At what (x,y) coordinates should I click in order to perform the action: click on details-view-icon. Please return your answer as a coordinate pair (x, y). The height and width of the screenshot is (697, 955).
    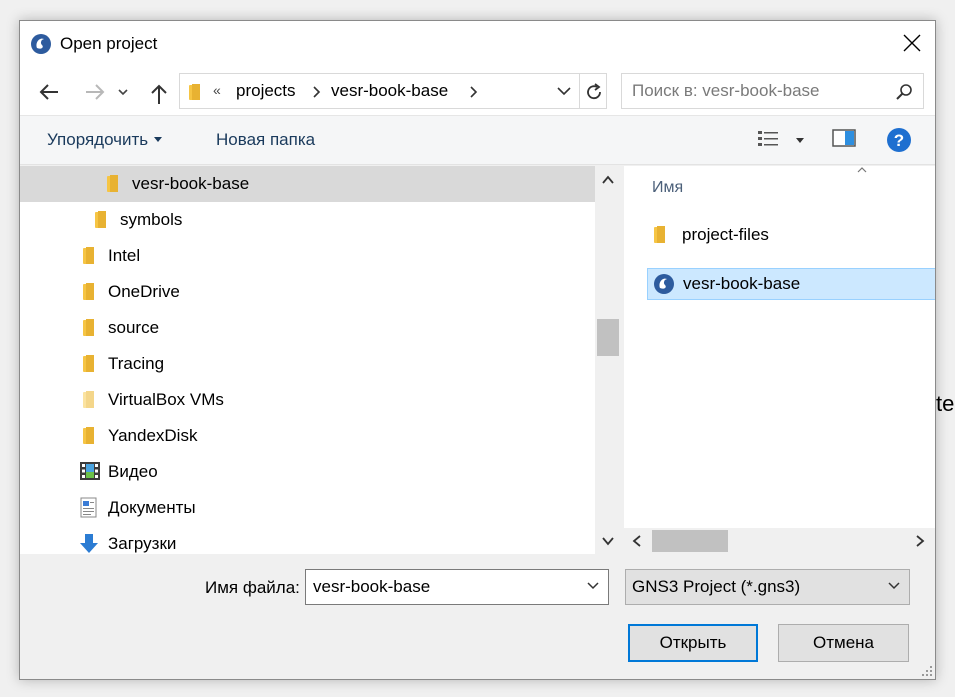
    Looking at the image, I should click on (768, 138).